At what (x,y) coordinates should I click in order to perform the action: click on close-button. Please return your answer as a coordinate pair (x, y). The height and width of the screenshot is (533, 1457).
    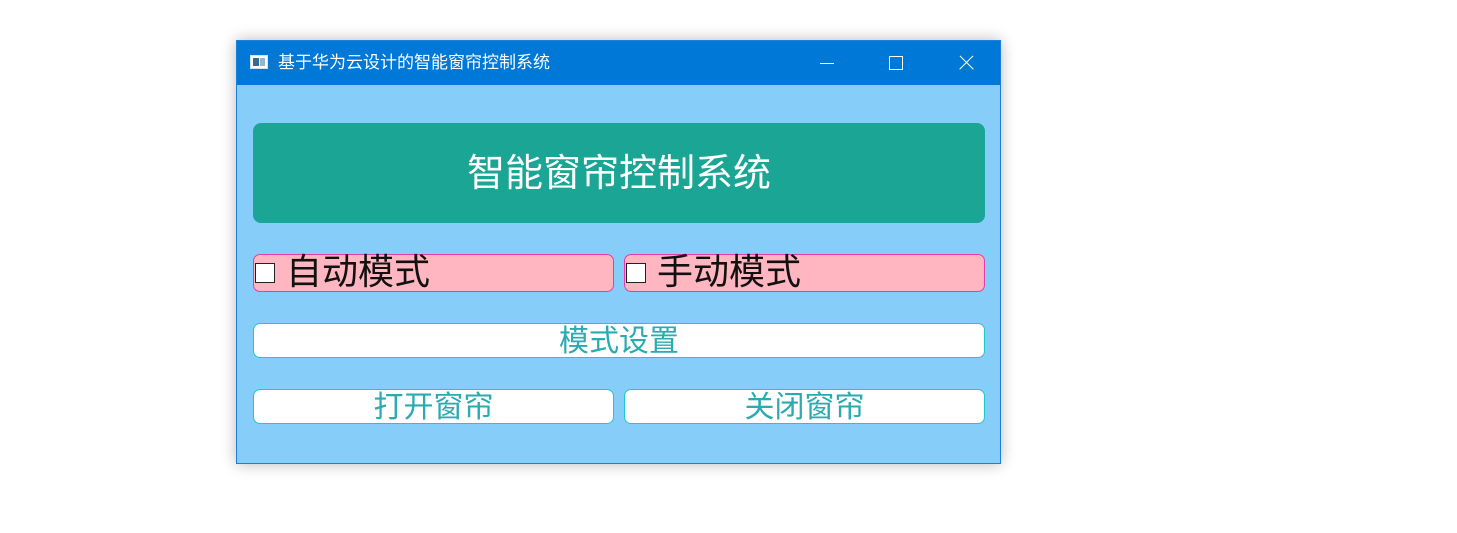
    Looking at the image, I should click on (966, 63).